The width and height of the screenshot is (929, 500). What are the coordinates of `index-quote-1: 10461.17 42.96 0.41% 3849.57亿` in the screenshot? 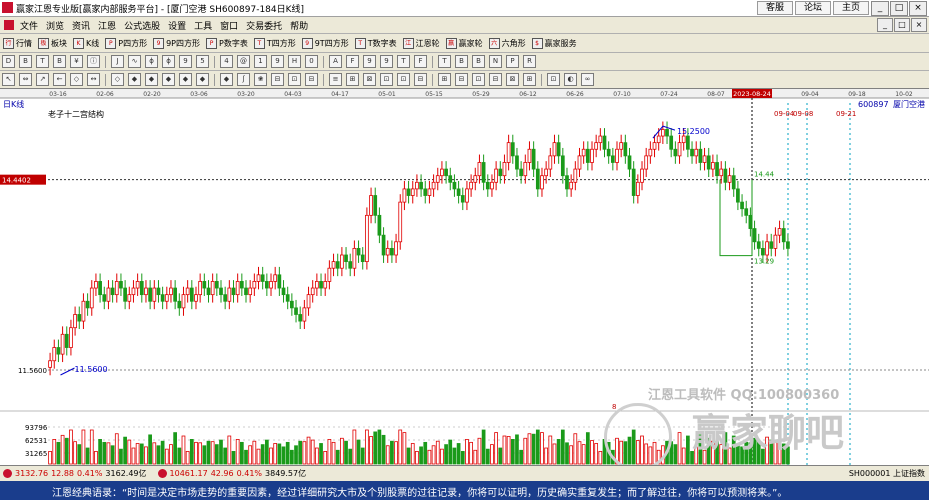 It's located at (230, 473).